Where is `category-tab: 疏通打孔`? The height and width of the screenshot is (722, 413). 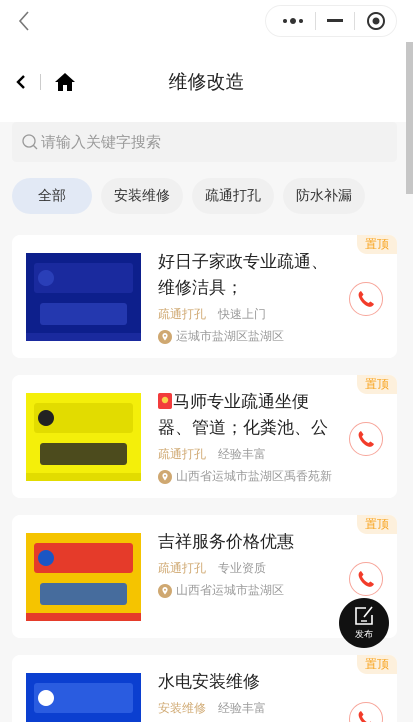 category-tab: 疏通打孔 is located at coordinates (233, 196).